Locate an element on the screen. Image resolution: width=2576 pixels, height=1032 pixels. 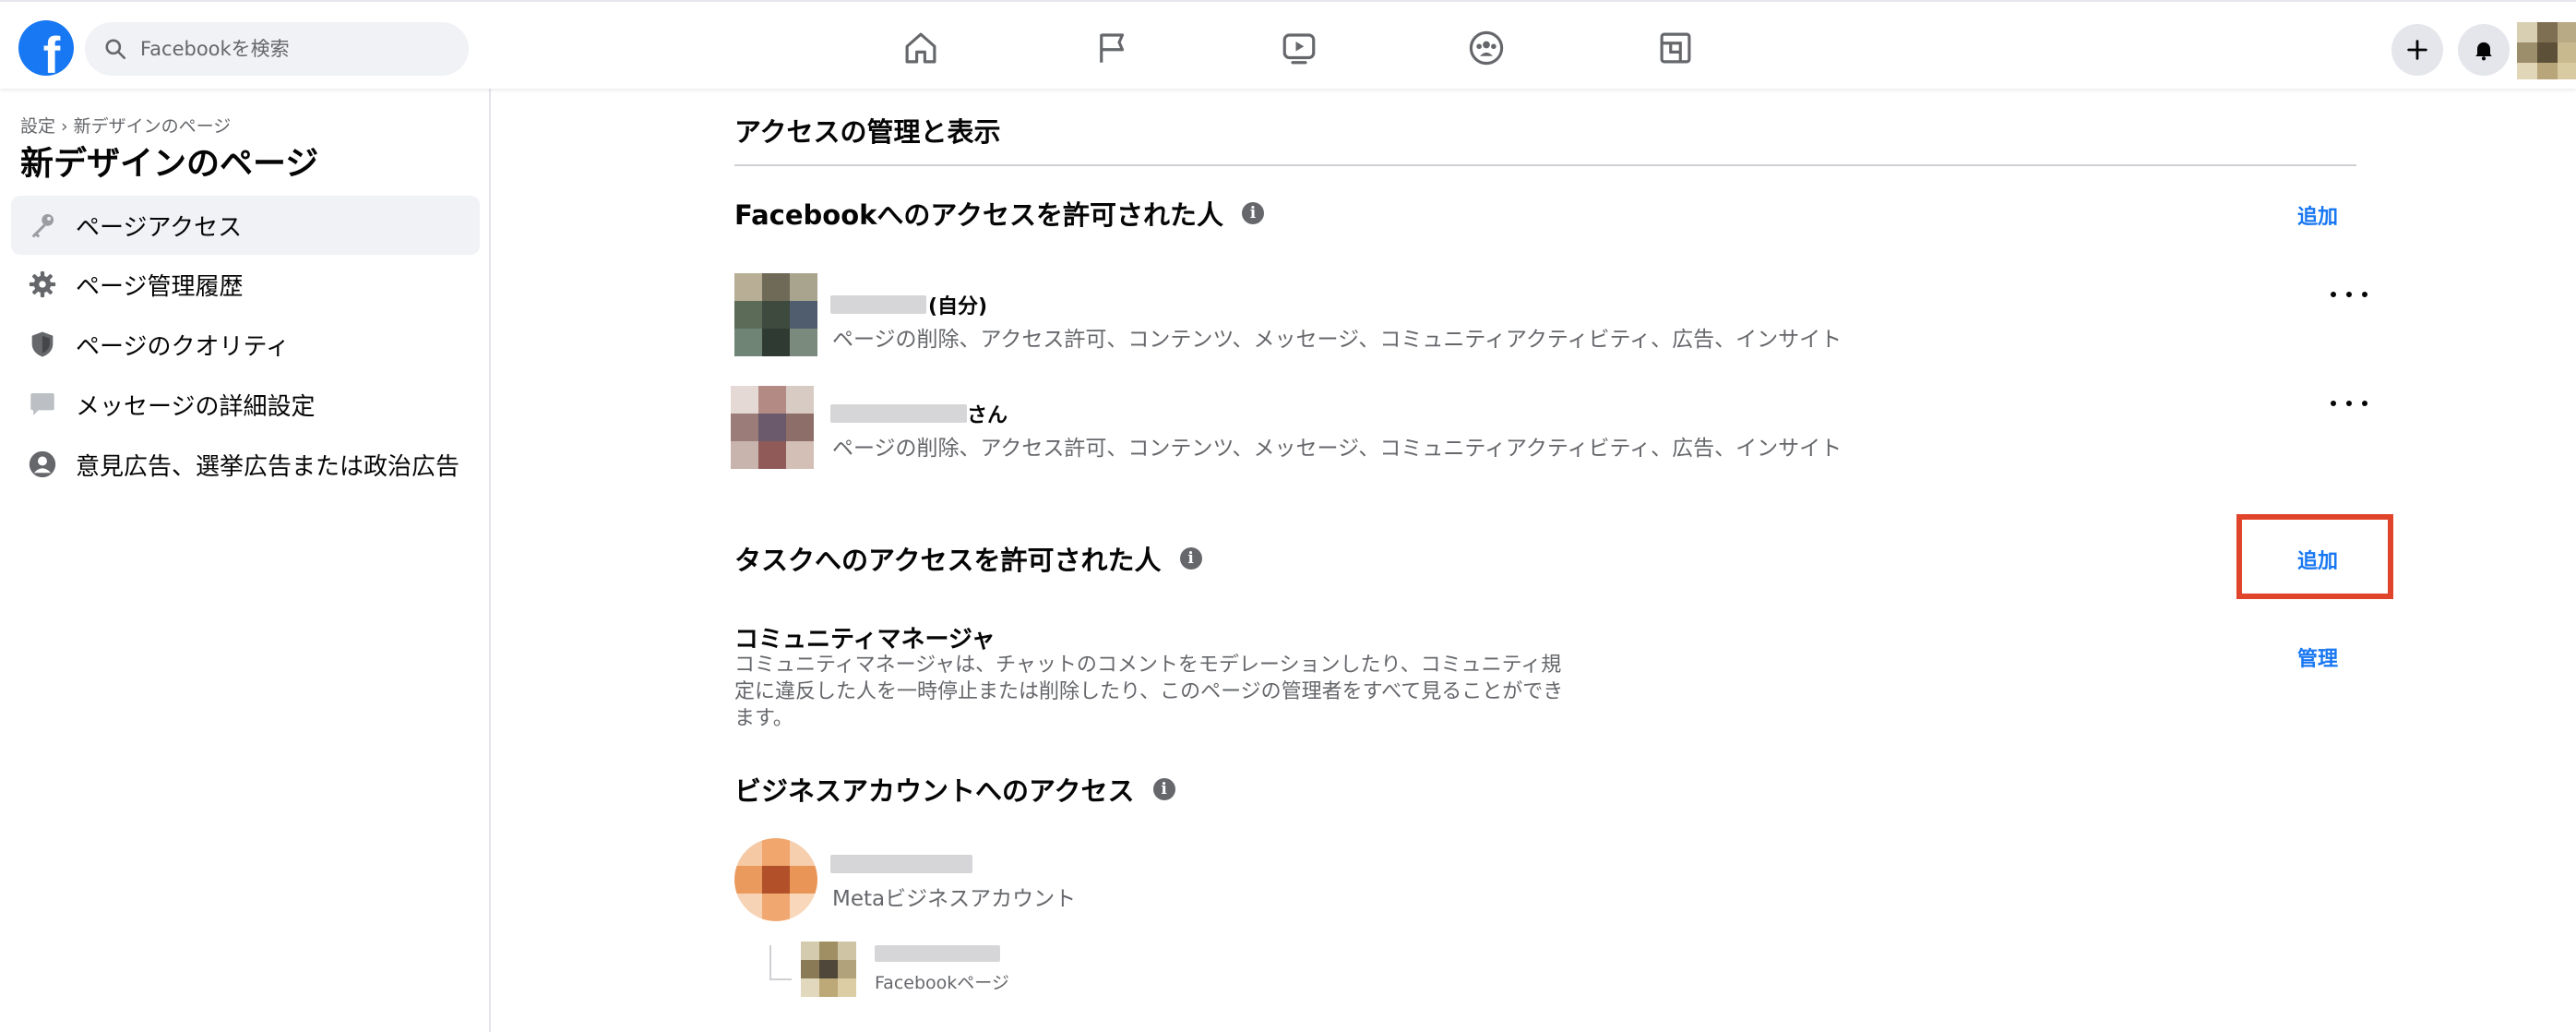
breadcrumb: 設定 › 新デザインのページ is located at coordinates (125, 125).